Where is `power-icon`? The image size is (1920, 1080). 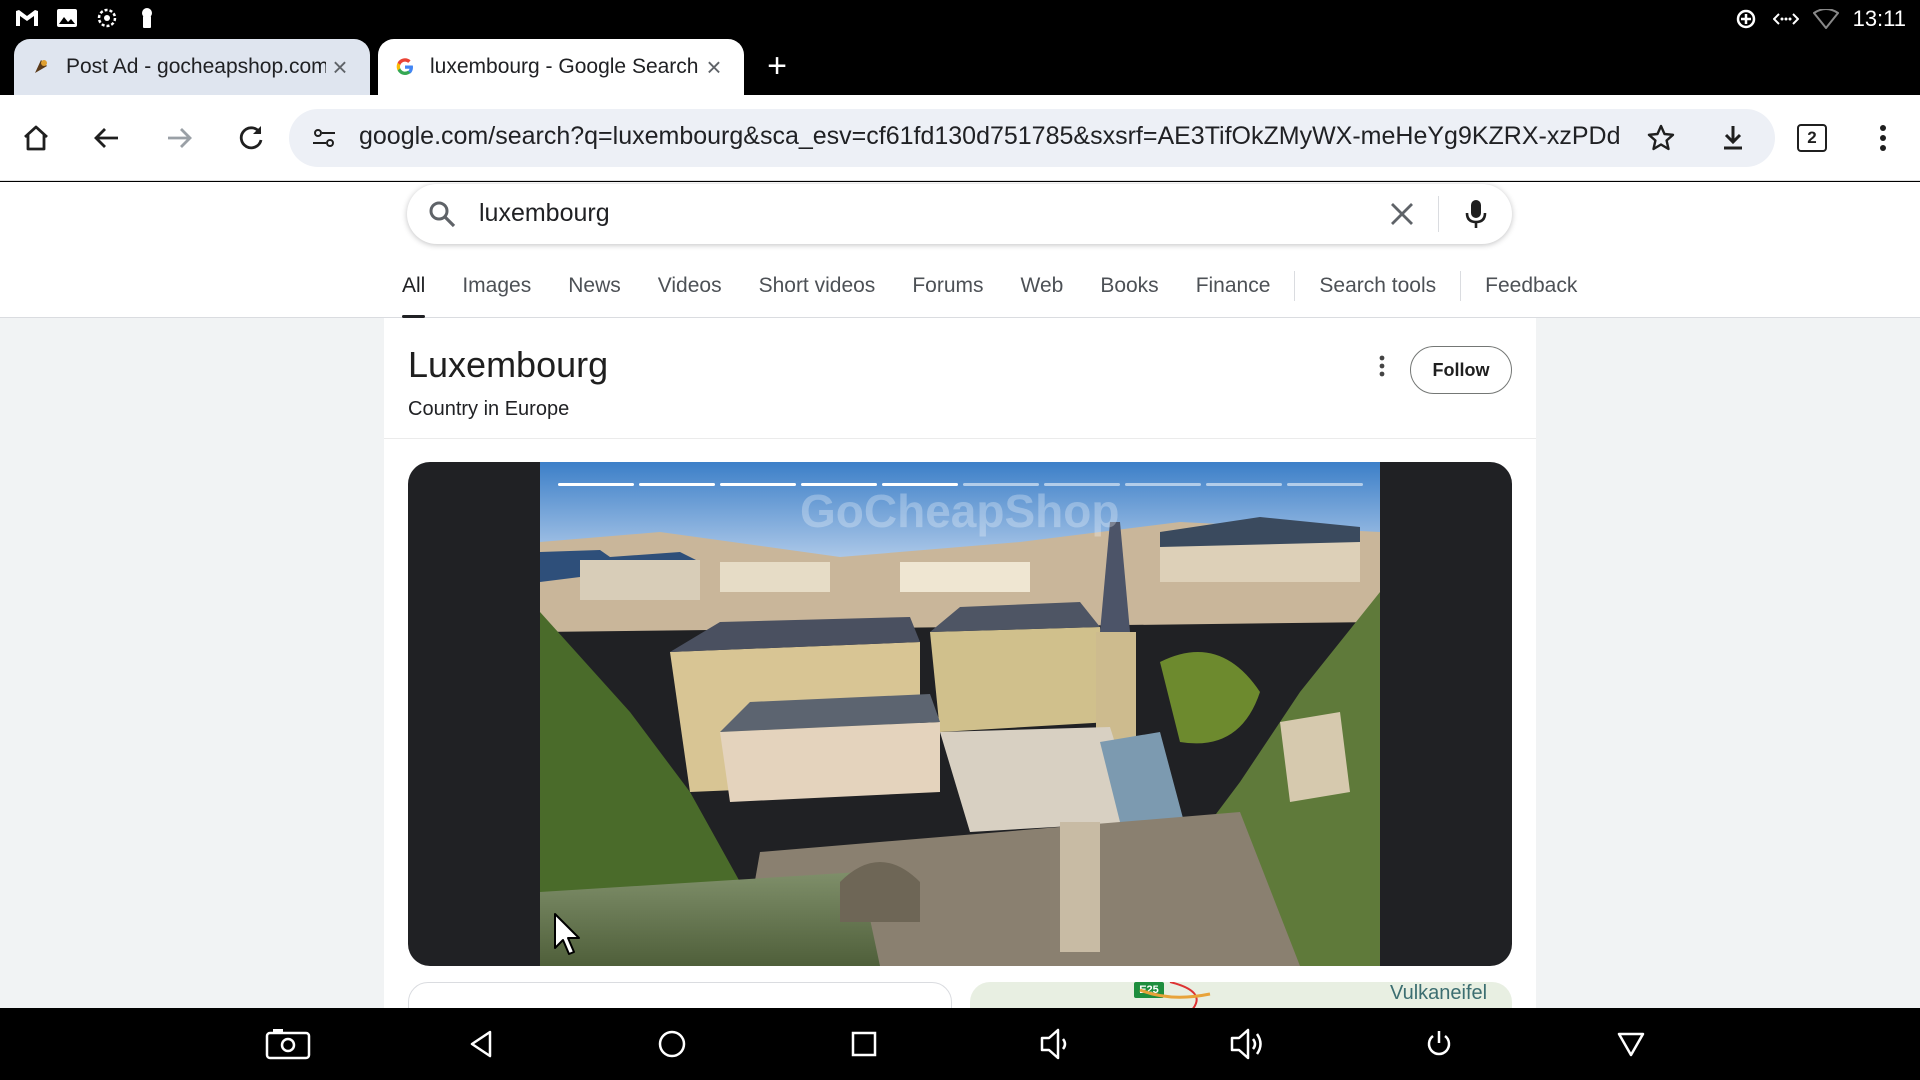 power-icon is located at coordinates (1439, 1044).